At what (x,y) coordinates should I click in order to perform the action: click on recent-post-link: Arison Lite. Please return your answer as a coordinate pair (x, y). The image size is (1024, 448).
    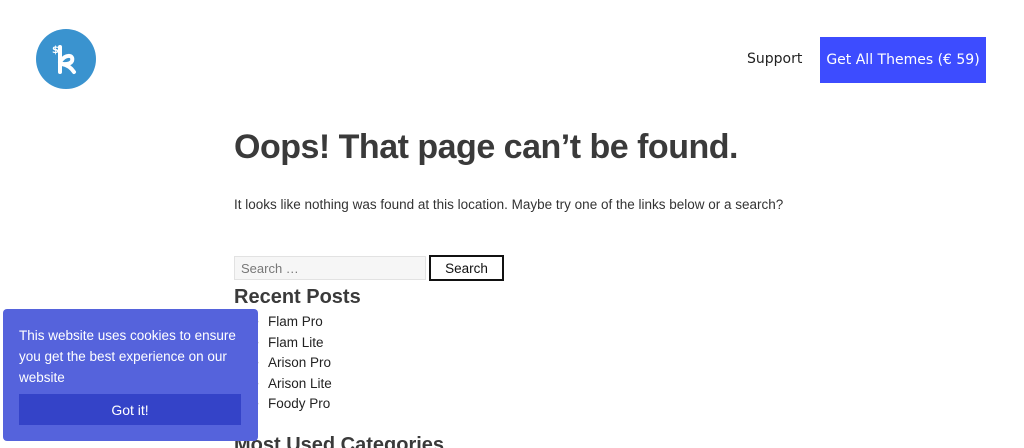
    Looking at the image, I should click on (293, 384).